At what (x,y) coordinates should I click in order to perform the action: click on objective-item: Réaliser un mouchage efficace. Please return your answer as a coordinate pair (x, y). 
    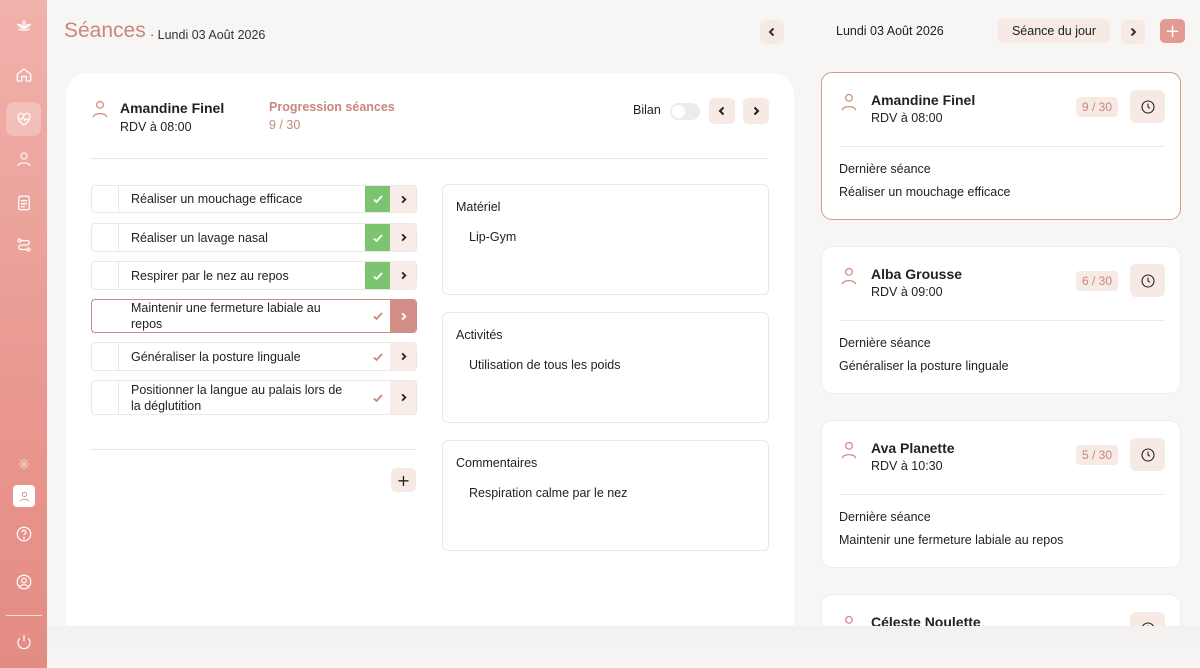
    Looking at the image, I should click on (254, 199).